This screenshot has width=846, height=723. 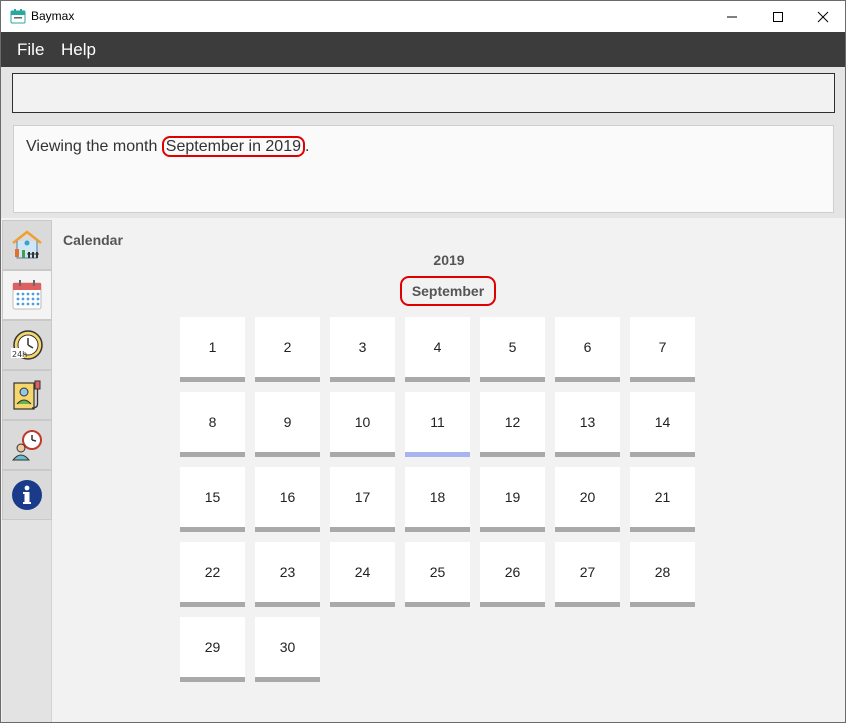 I want to click on command-box, so click(x=423, y=94).